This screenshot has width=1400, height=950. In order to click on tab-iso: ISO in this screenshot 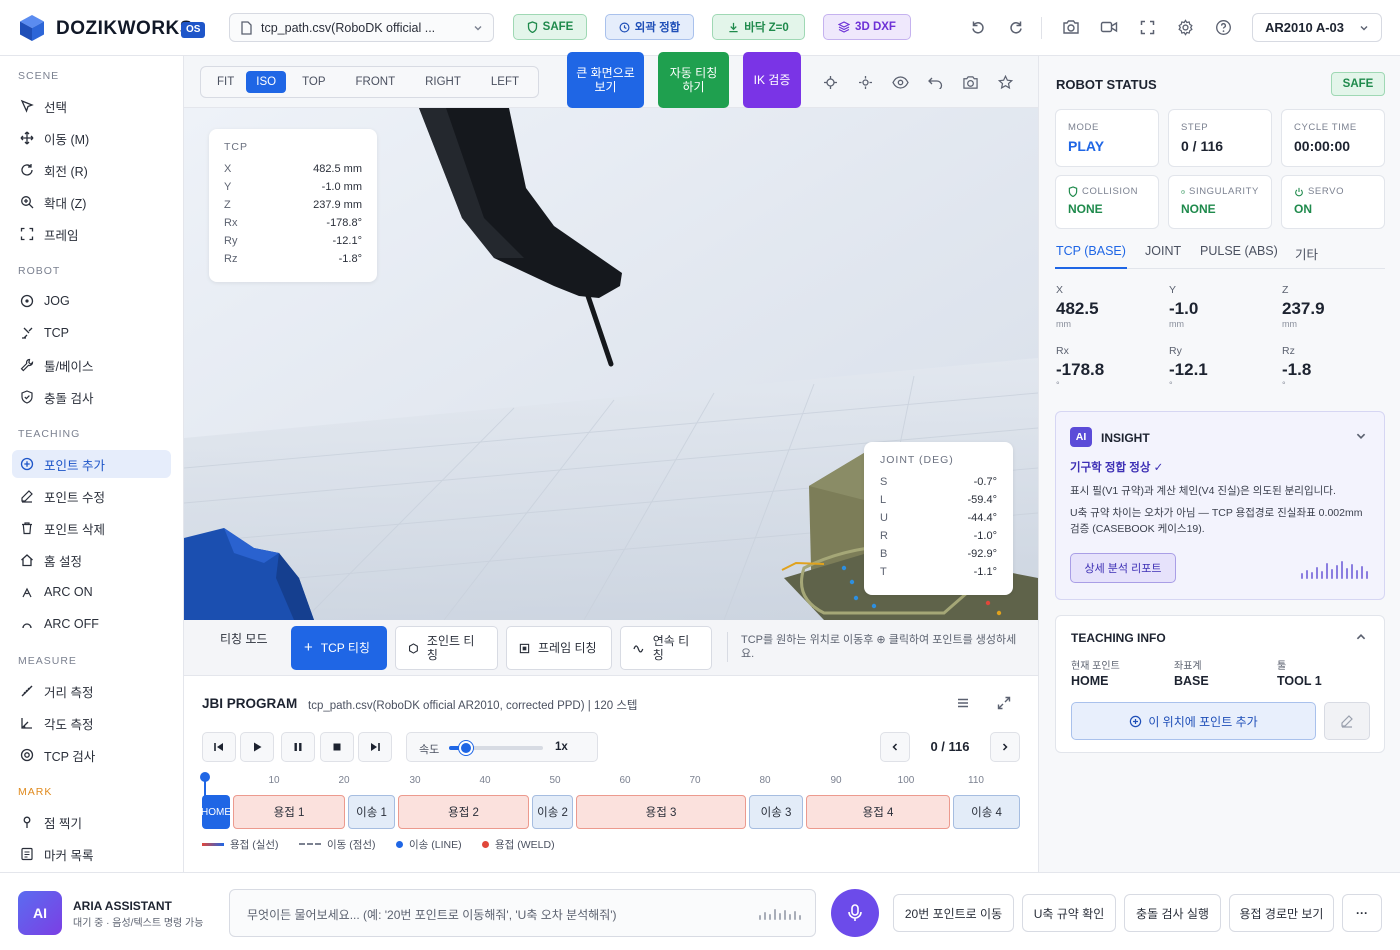, I will do `click(266, 82)`.